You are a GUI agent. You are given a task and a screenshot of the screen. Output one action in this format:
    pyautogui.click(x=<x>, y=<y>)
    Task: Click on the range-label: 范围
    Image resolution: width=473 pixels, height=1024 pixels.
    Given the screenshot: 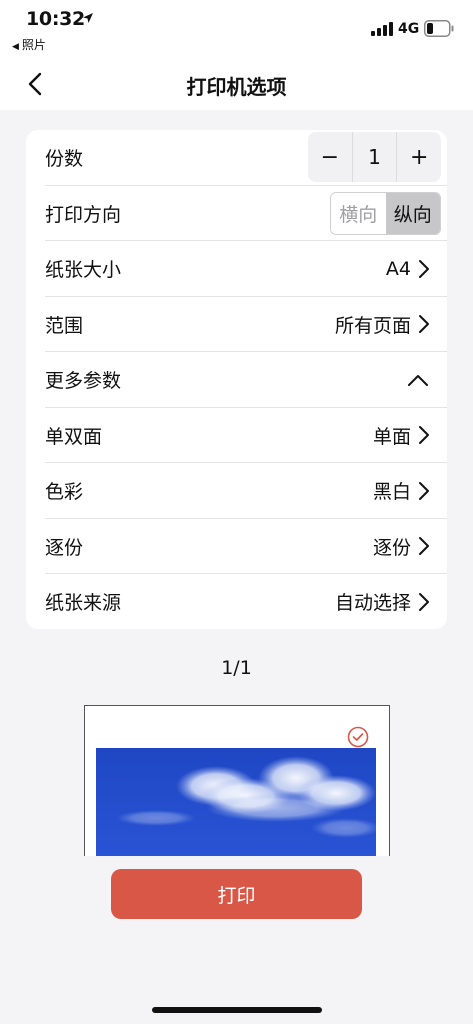 What is the action you would take?
    pyautogui.click(x=64, y=325)
    